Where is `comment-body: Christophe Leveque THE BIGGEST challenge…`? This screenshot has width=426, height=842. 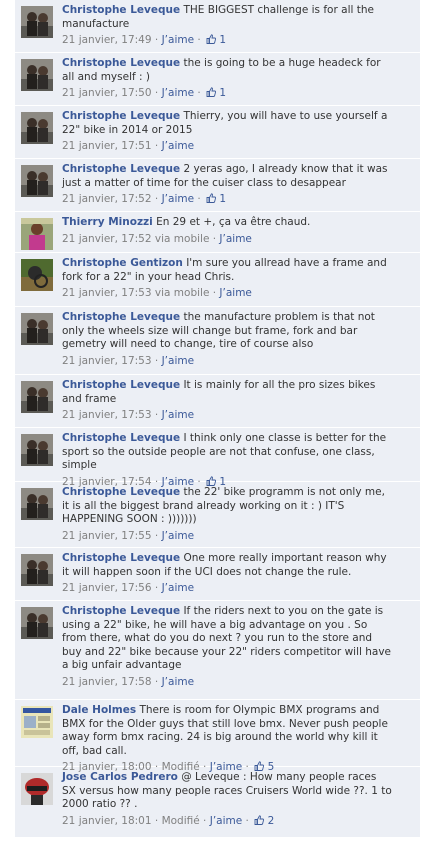 comment-body: Christophe Leveque THE BIGGEST challenge… is located at coordinates (227, 26).